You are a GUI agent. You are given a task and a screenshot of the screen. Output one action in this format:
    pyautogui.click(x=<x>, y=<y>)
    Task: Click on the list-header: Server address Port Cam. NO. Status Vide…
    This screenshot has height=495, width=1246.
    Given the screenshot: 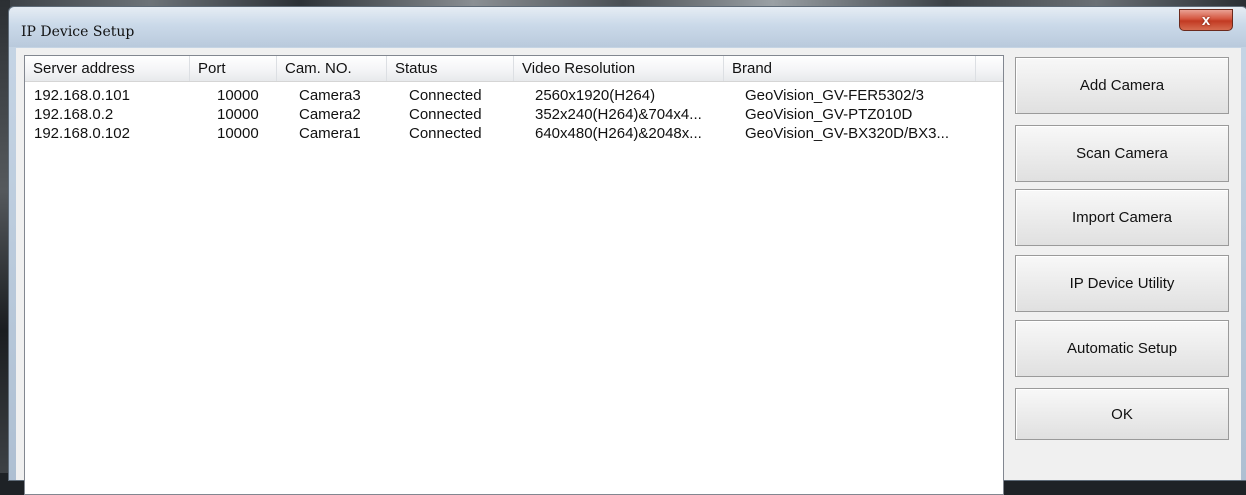 What is the action you would take?
    pyautogui.click(x=514, y=69)
    